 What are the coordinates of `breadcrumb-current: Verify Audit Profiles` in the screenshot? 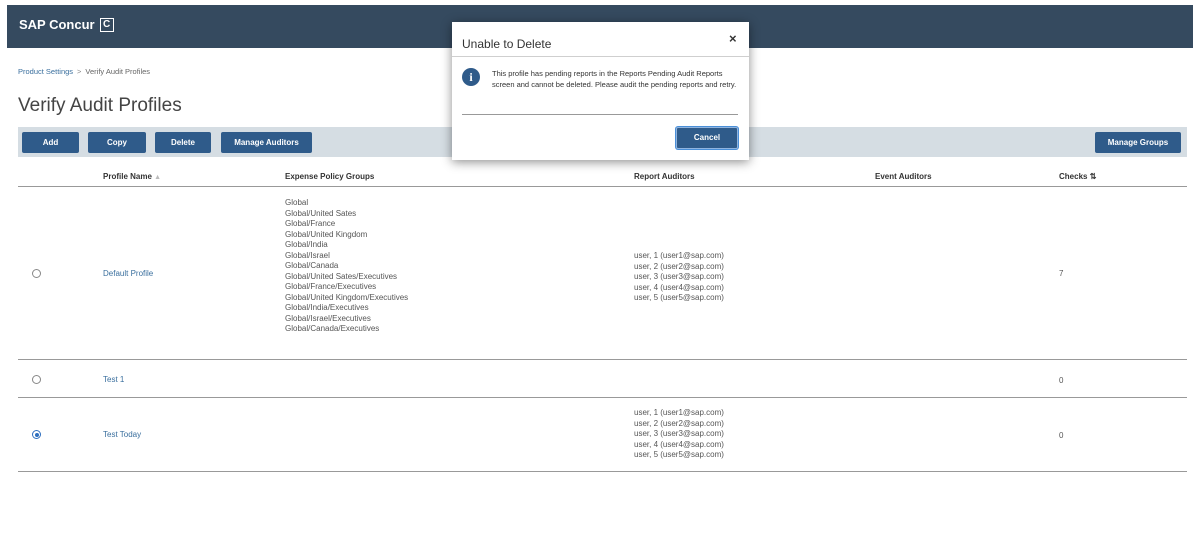 It's located at (118, 71).